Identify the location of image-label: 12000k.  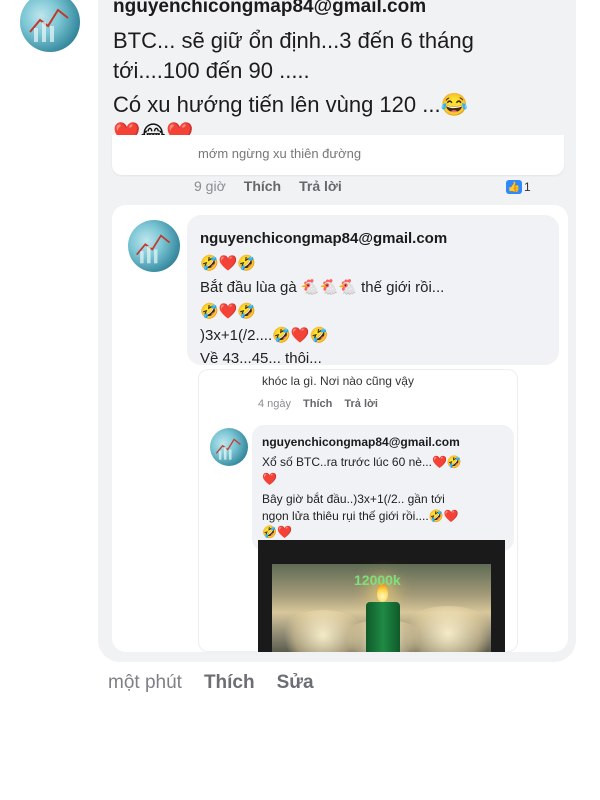
(377, 580).